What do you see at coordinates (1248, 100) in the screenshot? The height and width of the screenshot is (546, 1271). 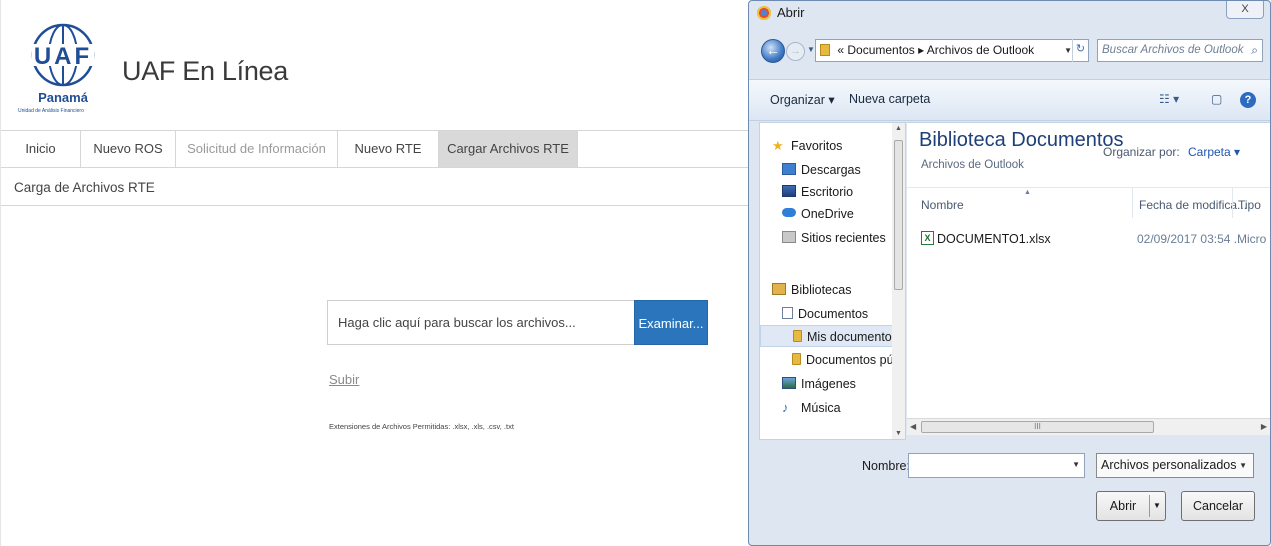 I see `help-icon: ?` at bounding box center [1248, 100].